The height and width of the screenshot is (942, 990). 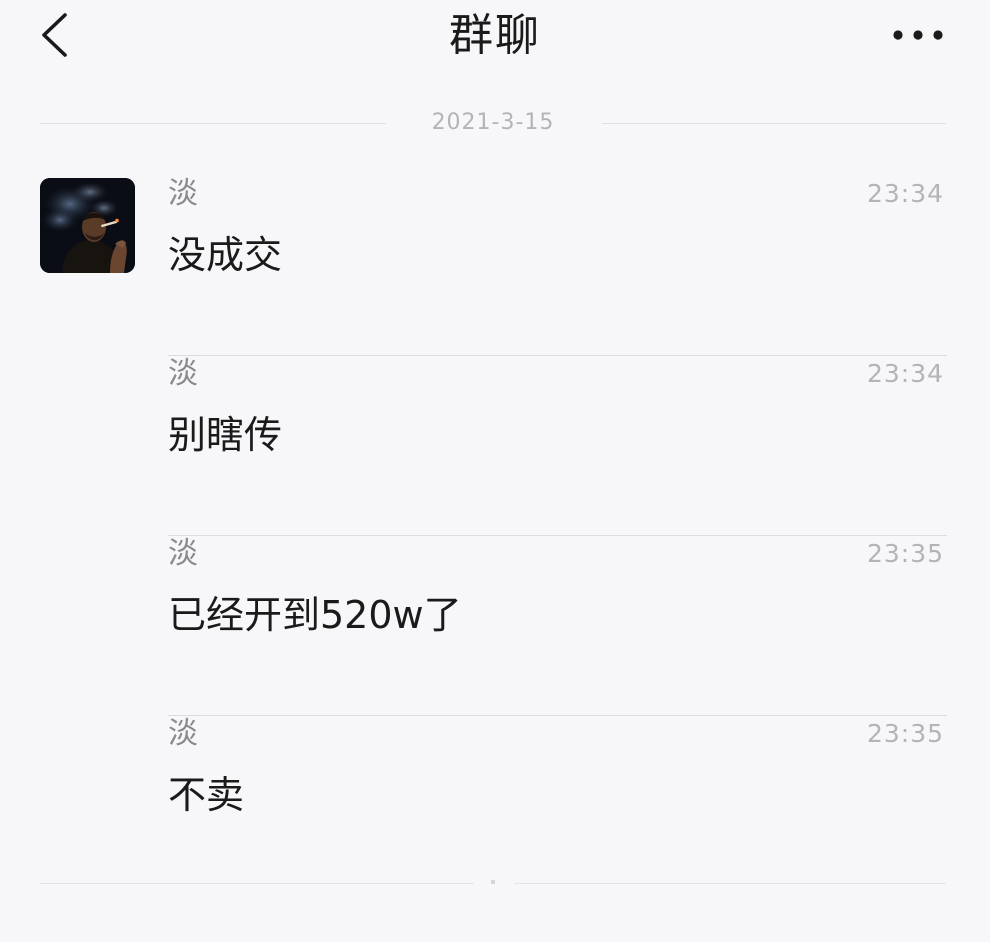 I want to click on message-item: 淡 23:35 不卖, so click(x=557, y=791).